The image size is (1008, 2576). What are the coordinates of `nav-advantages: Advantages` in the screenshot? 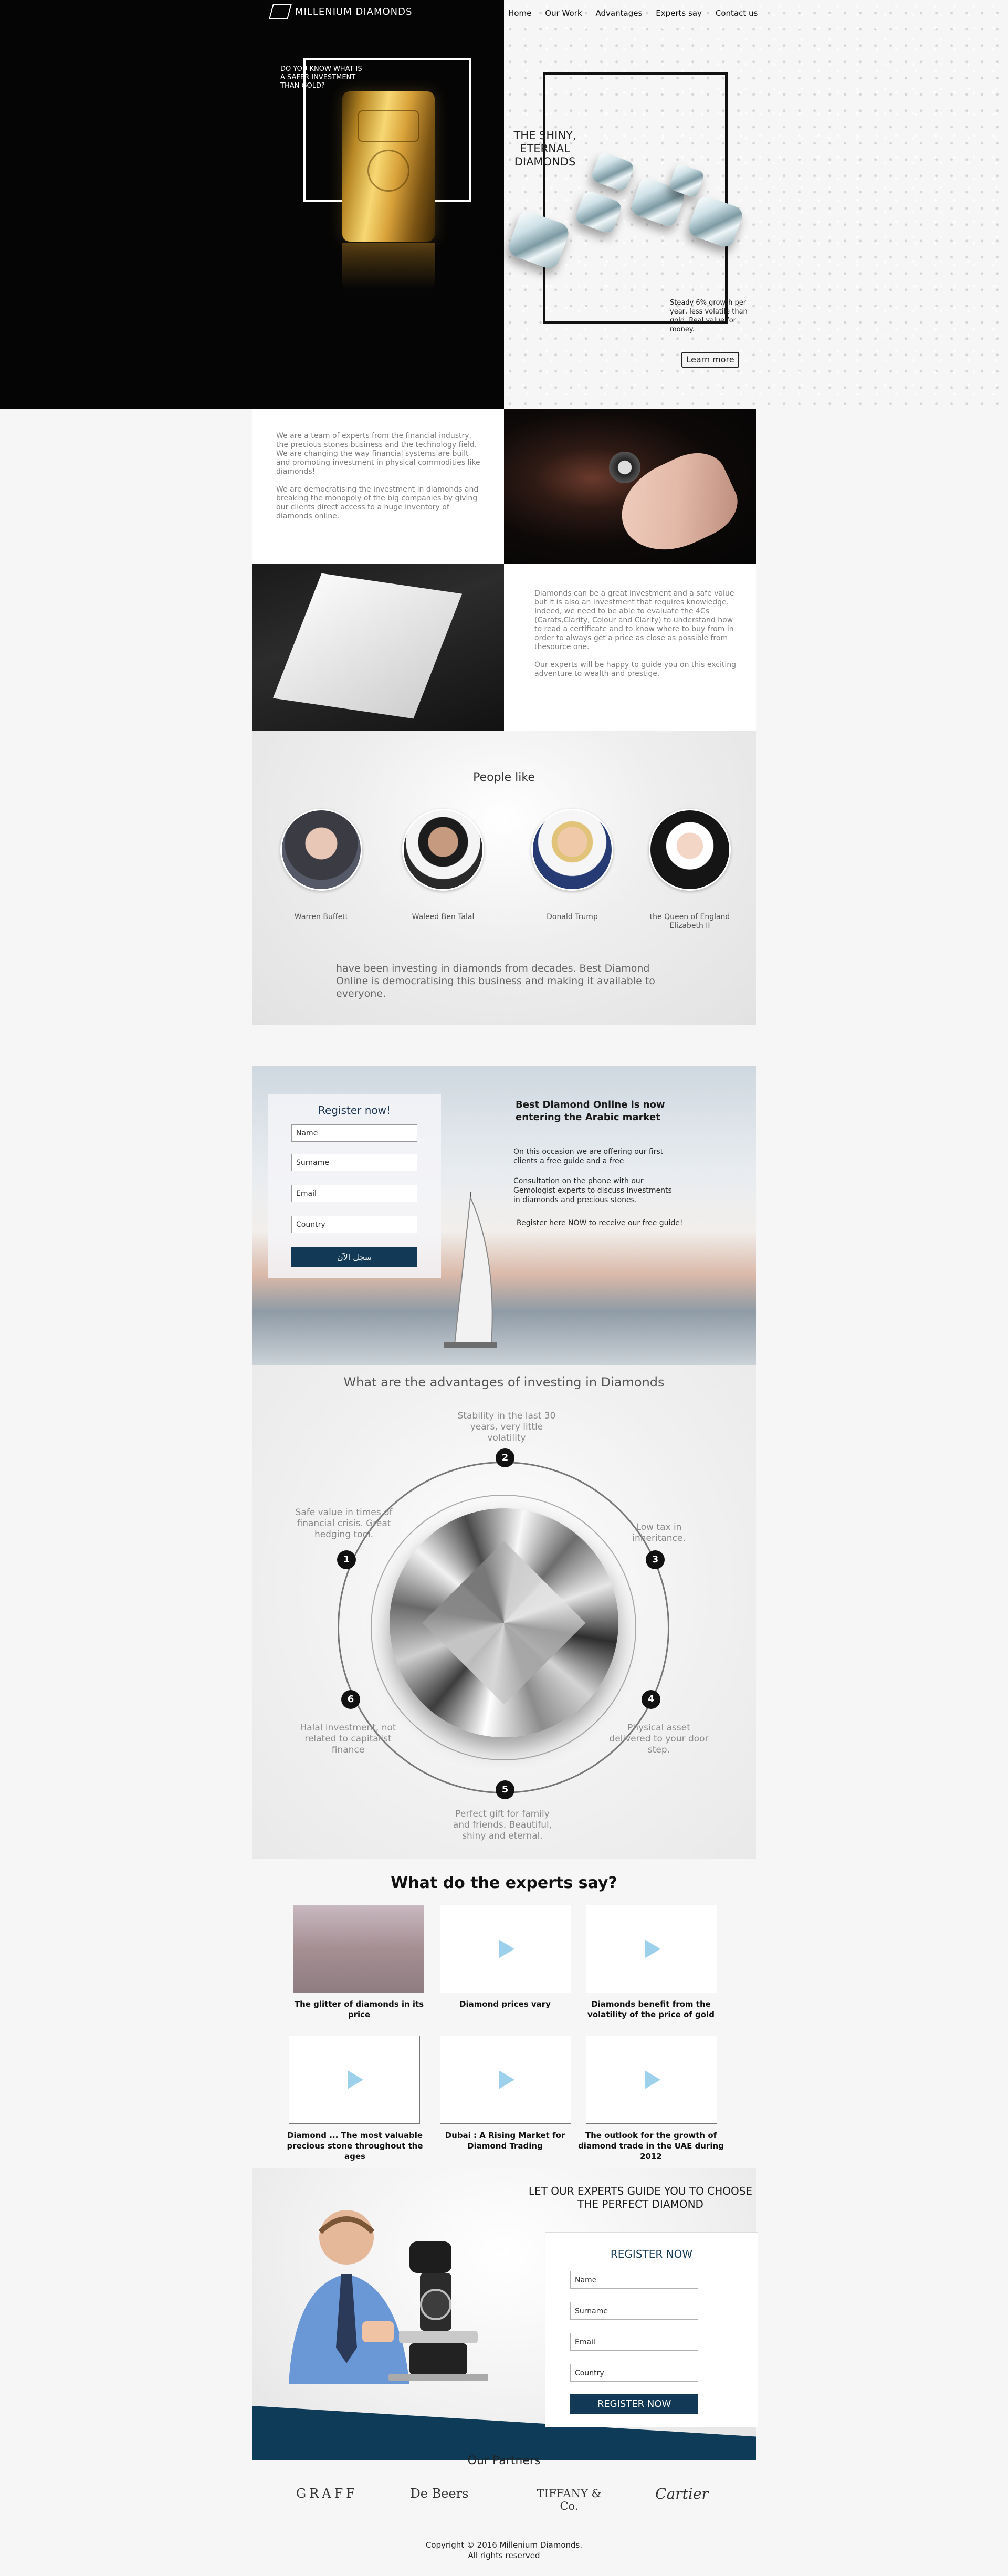 It's located at (619, 13).